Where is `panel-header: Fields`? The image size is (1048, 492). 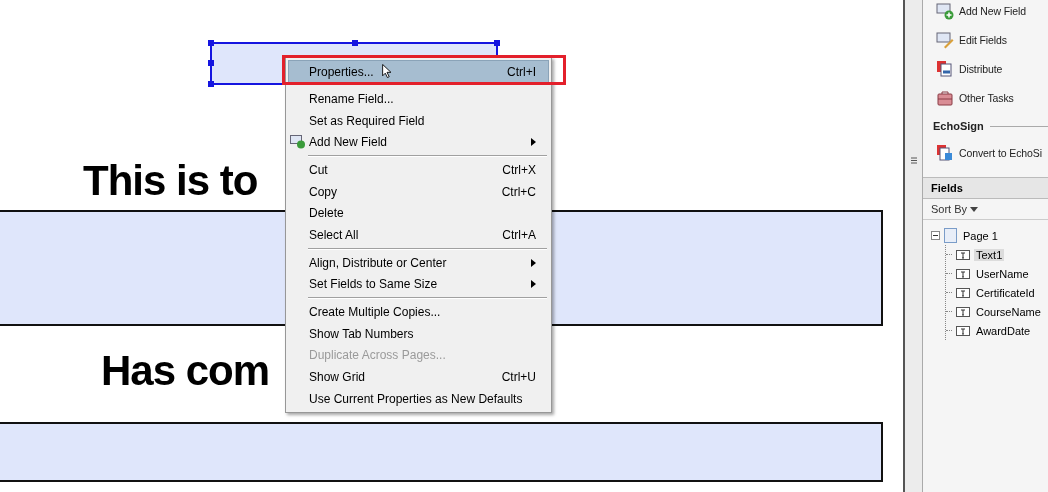 panel-header: Fields is located at coordinates (985, 188).